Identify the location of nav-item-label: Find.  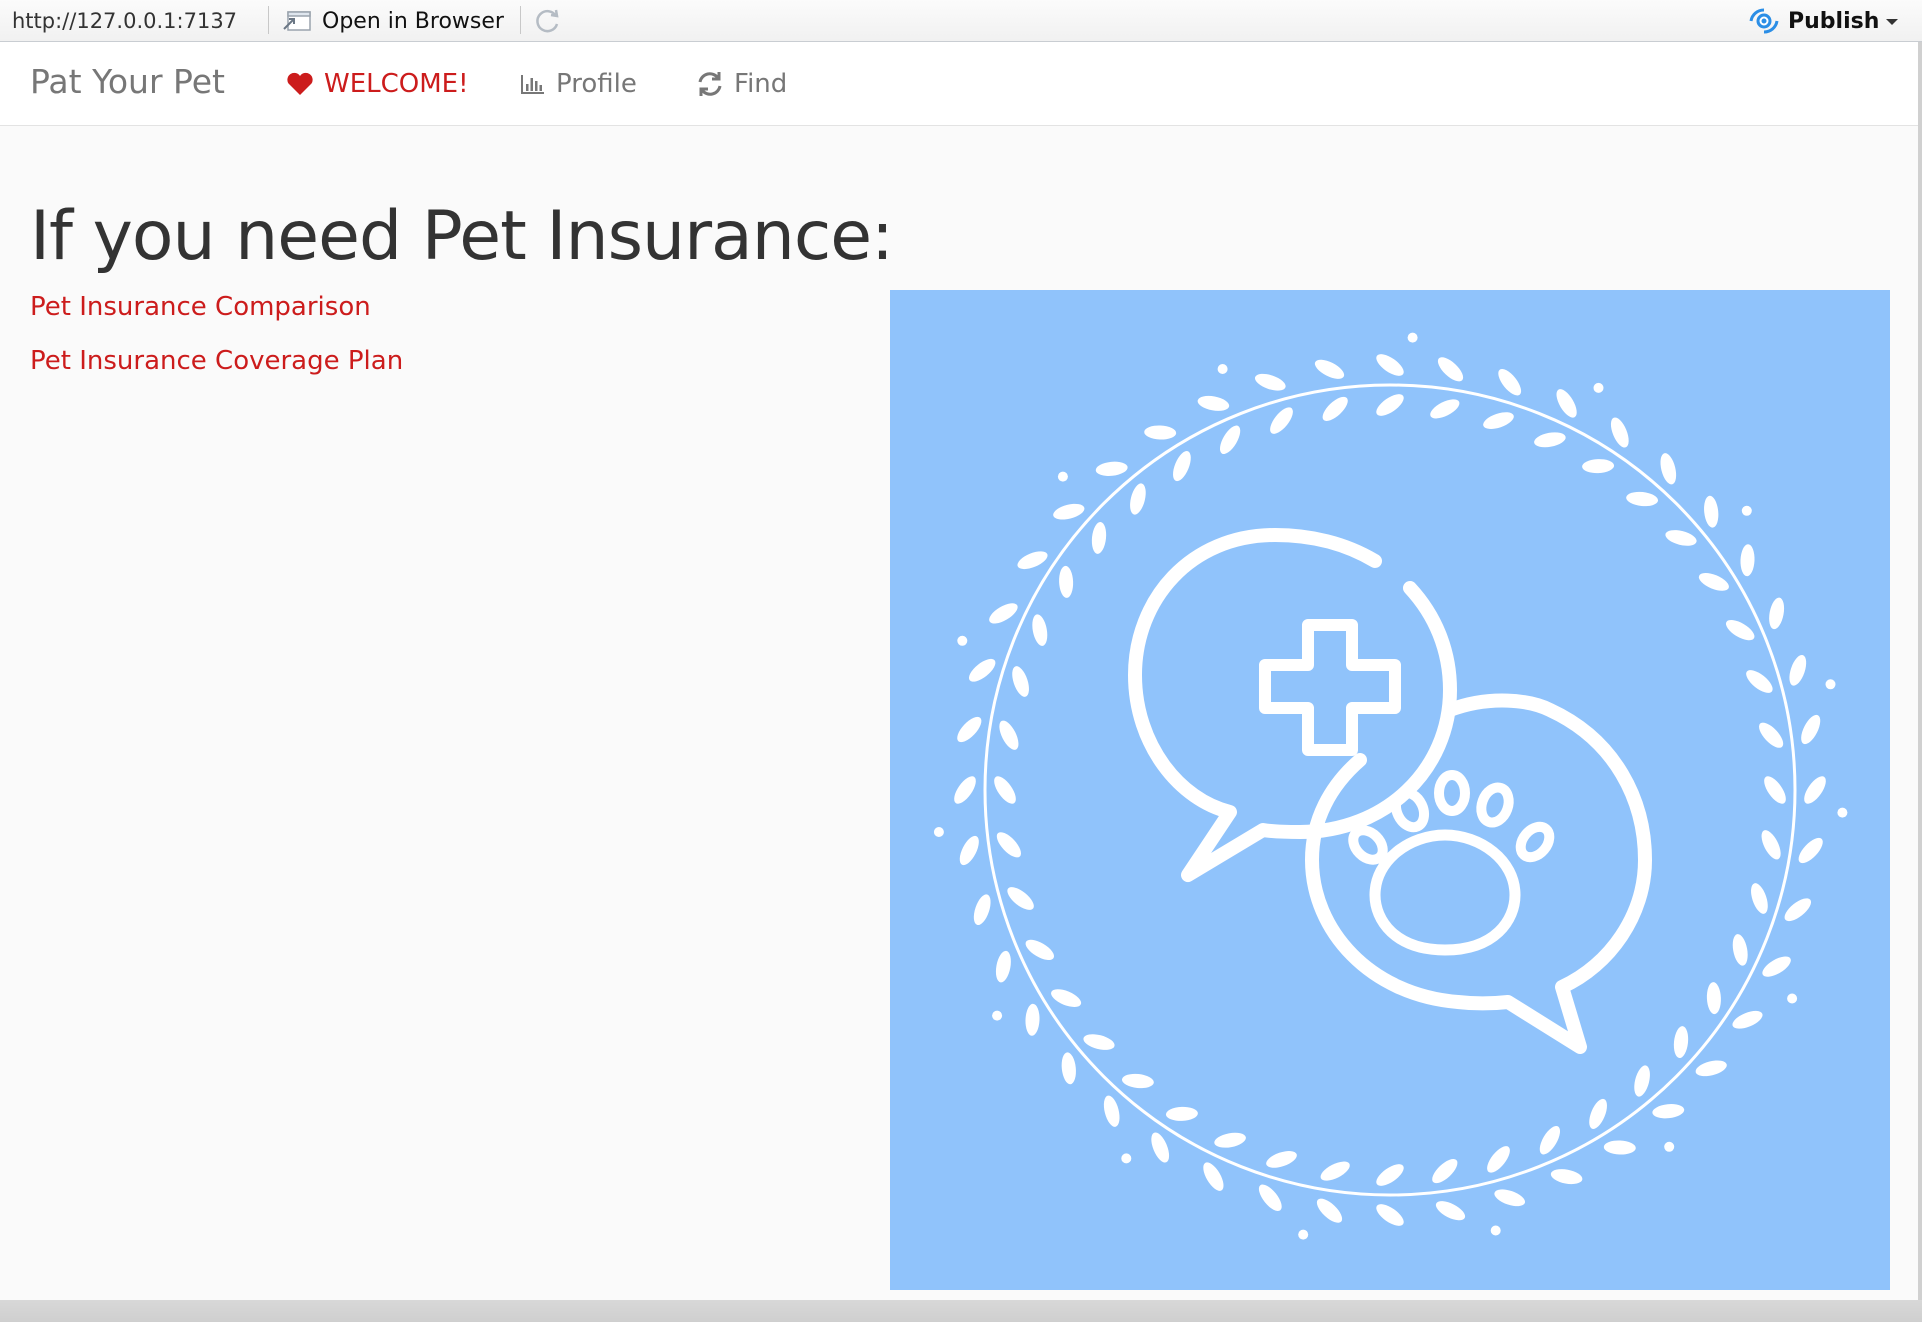
(761, 84).